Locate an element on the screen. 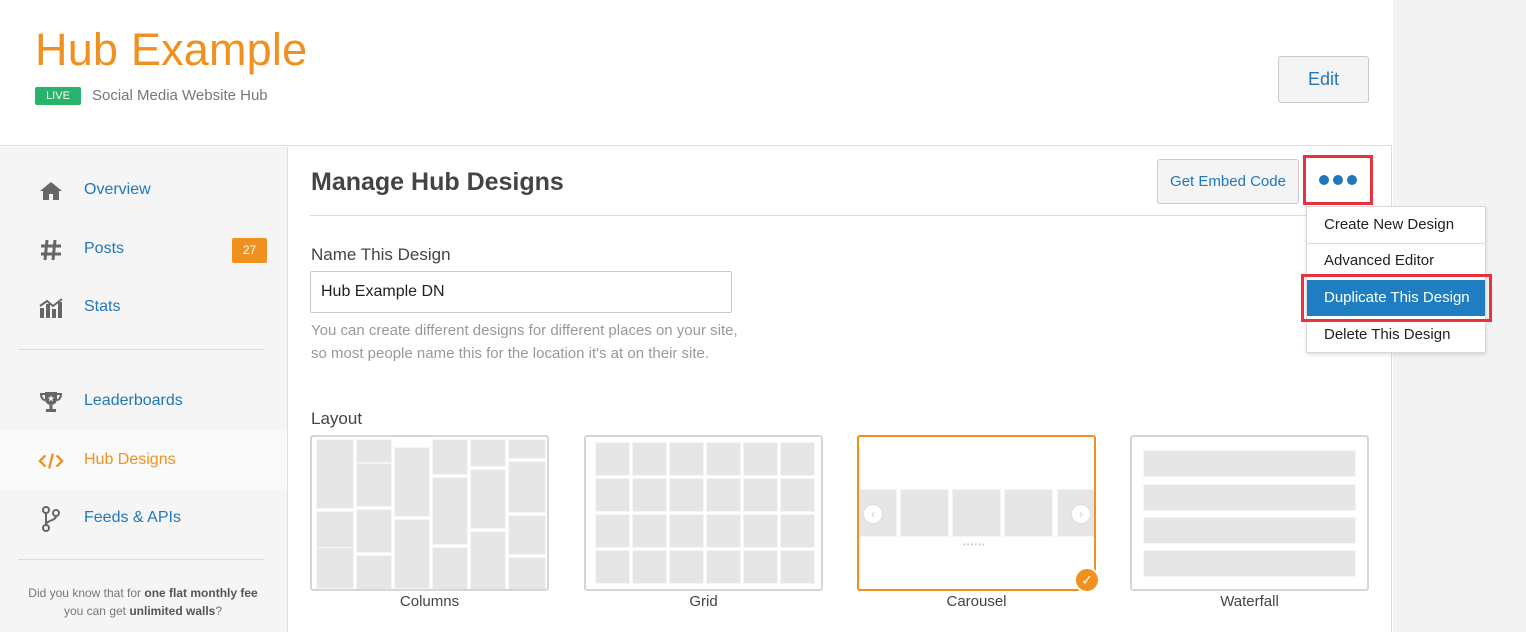 Image resolution: width=1526 pixels, height=632 pixels. edit-button: Edit is located at coordinates (1323, 79).